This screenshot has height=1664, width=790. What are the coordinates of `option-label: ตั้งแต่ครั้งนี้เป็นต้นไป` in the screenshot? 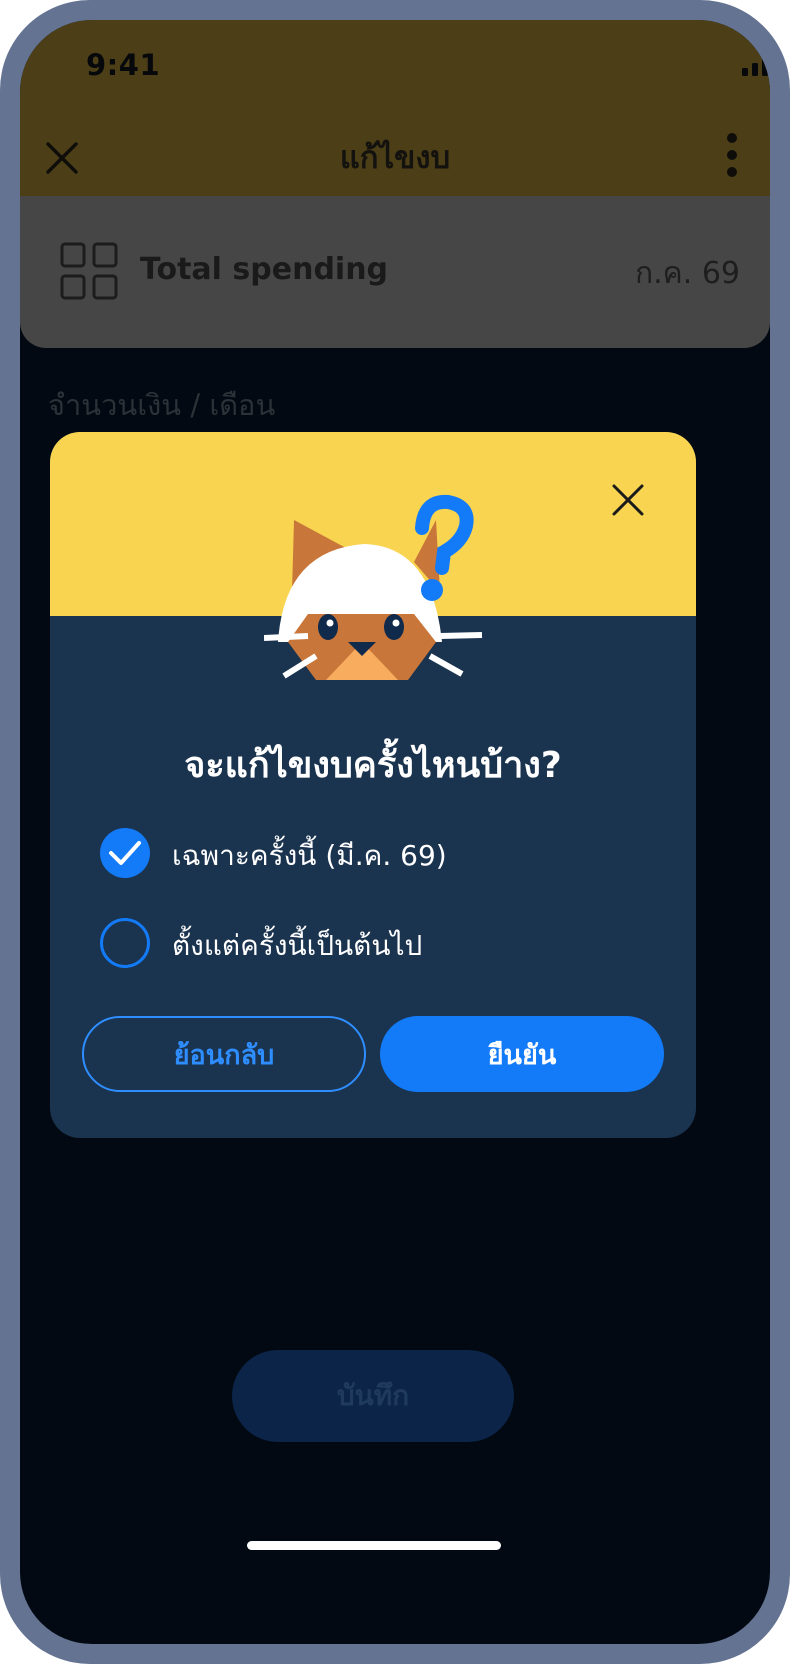 It's located at (297, 945).